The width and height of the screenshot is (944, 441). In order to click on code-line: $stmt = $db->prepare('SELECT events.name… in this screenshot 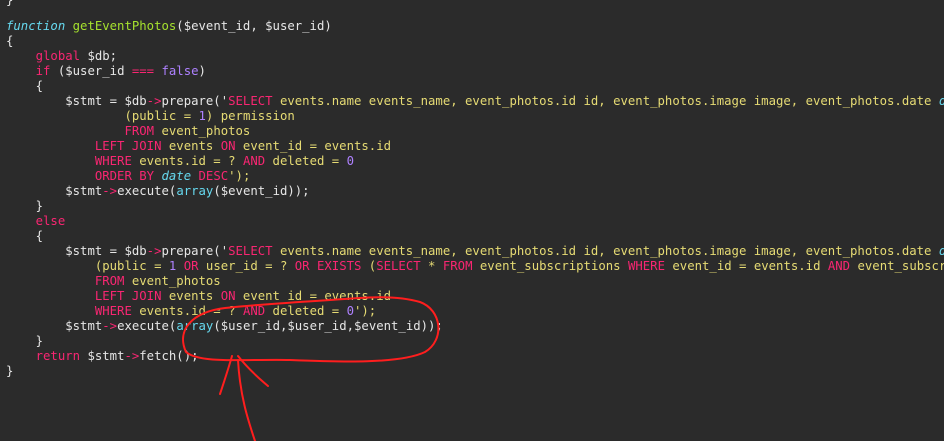, I will do `click(475, 251)`.